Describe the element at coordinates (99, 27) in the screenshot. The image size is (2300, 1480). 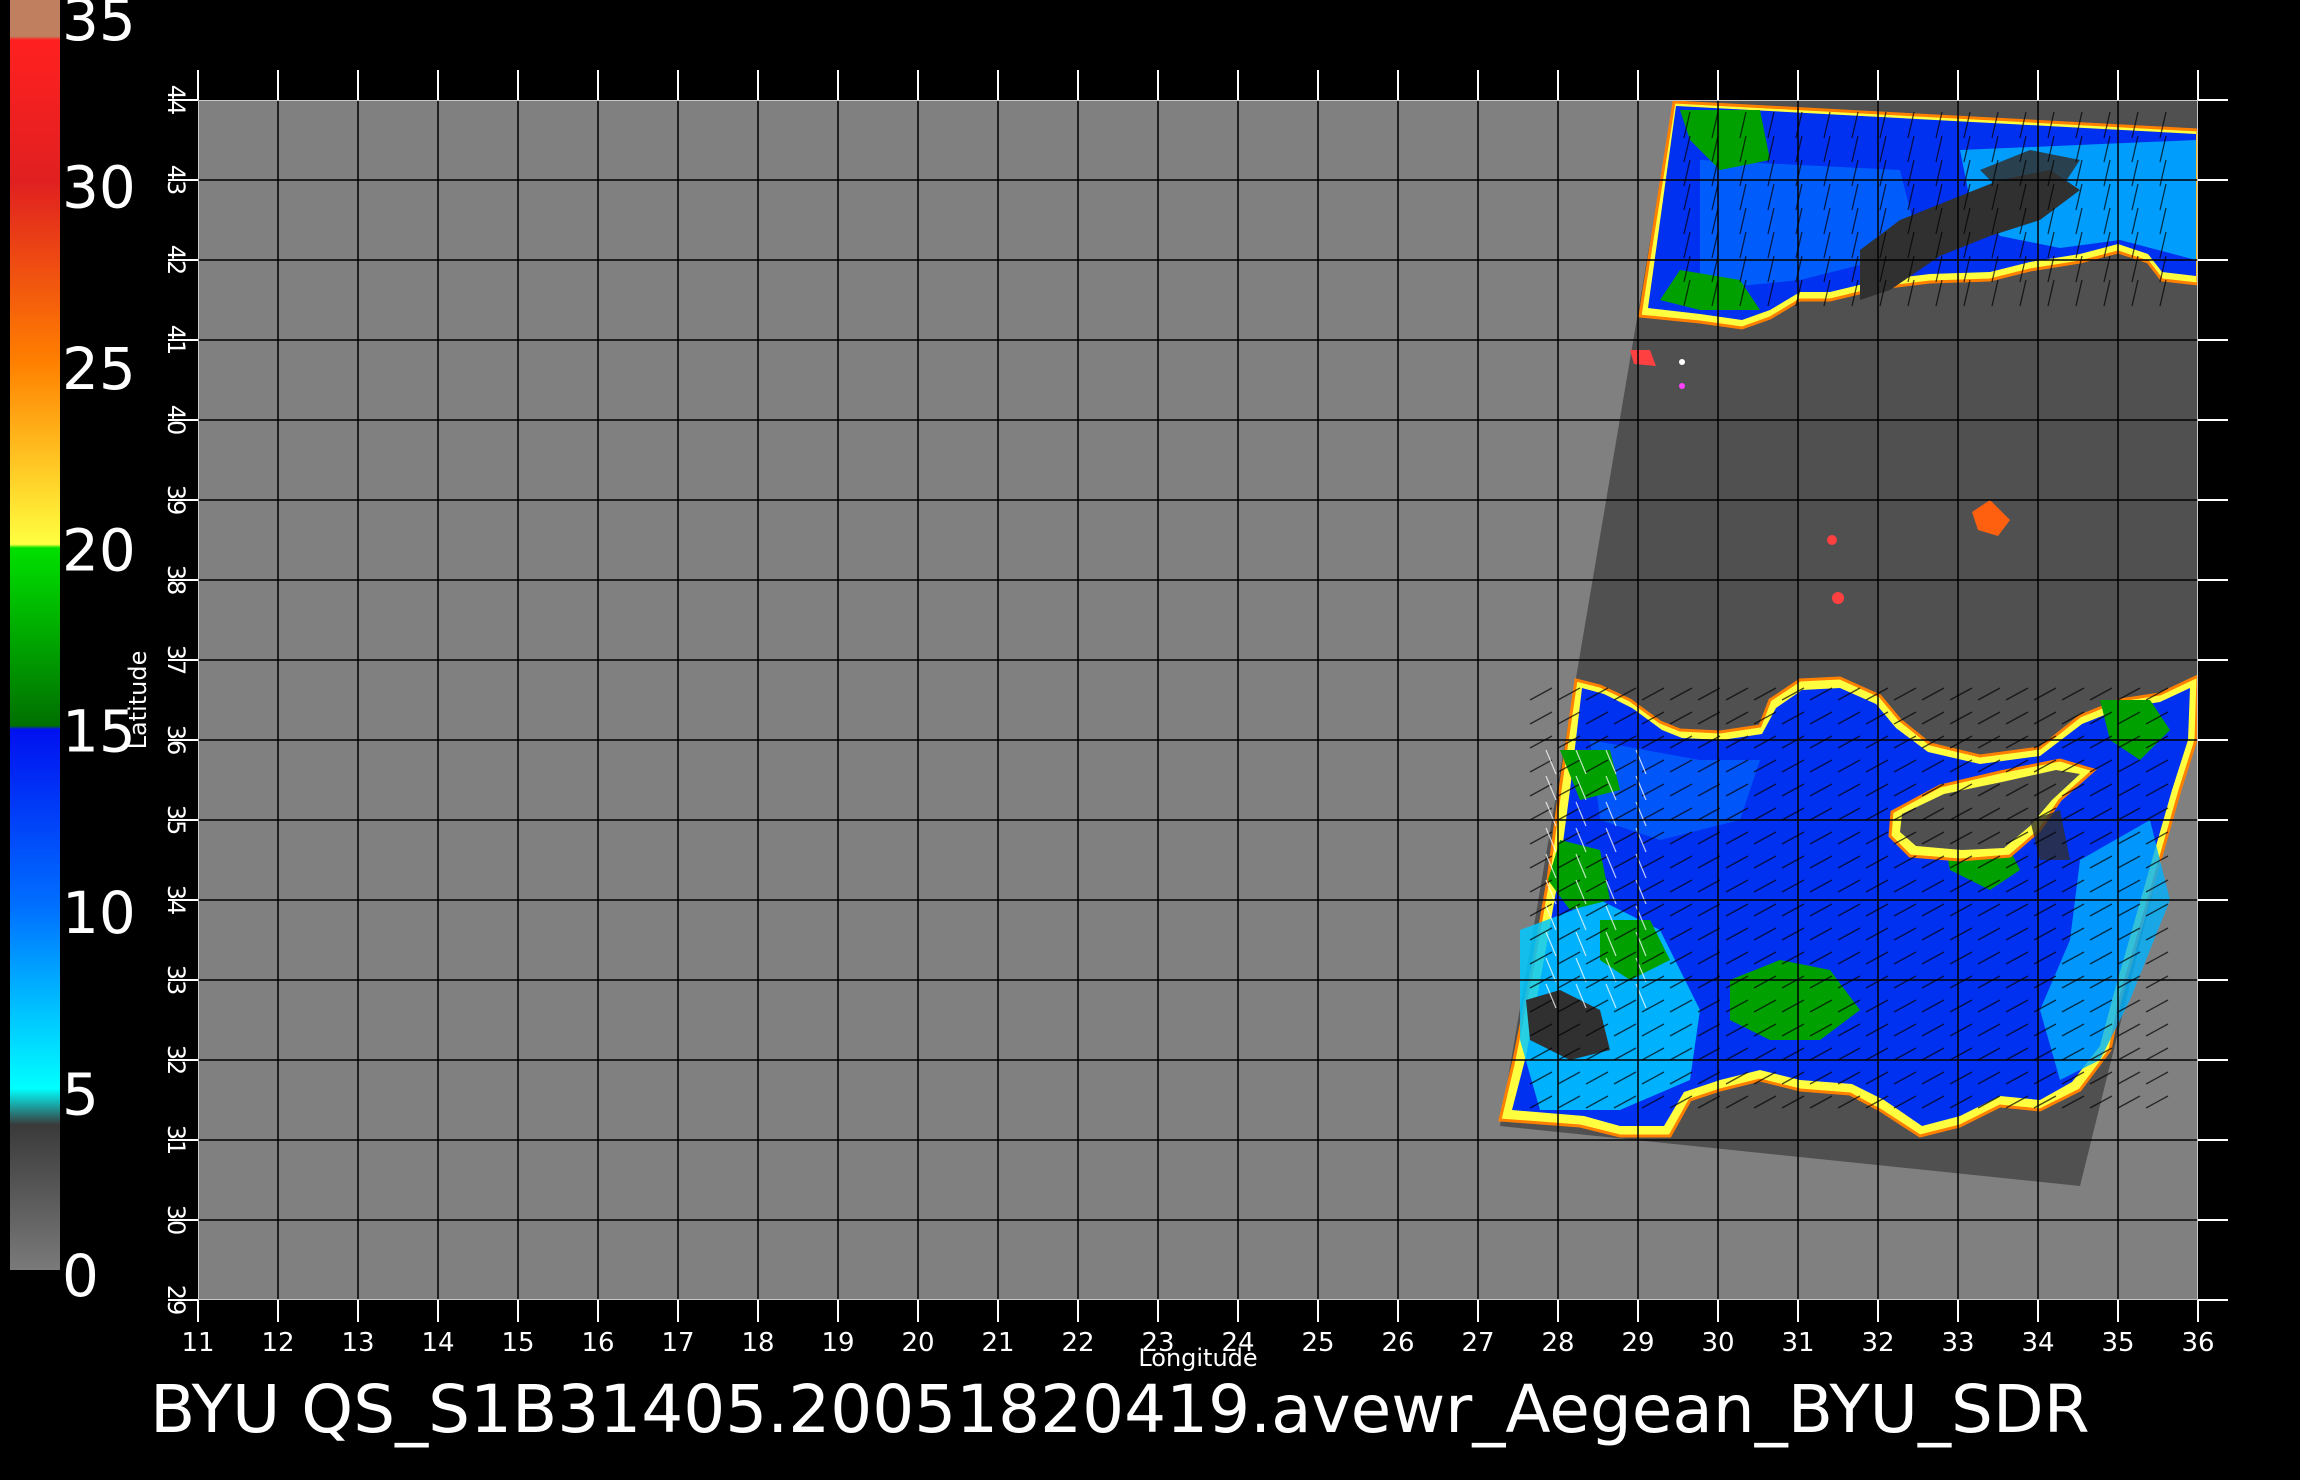
I see `colorbar-label: 35` at that location.